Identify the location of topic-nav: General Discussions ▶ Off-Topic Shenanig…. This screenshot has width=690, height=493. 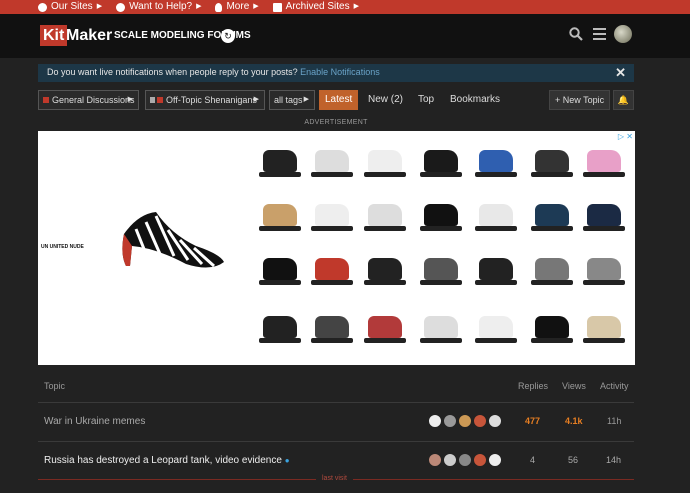
(336, 100).